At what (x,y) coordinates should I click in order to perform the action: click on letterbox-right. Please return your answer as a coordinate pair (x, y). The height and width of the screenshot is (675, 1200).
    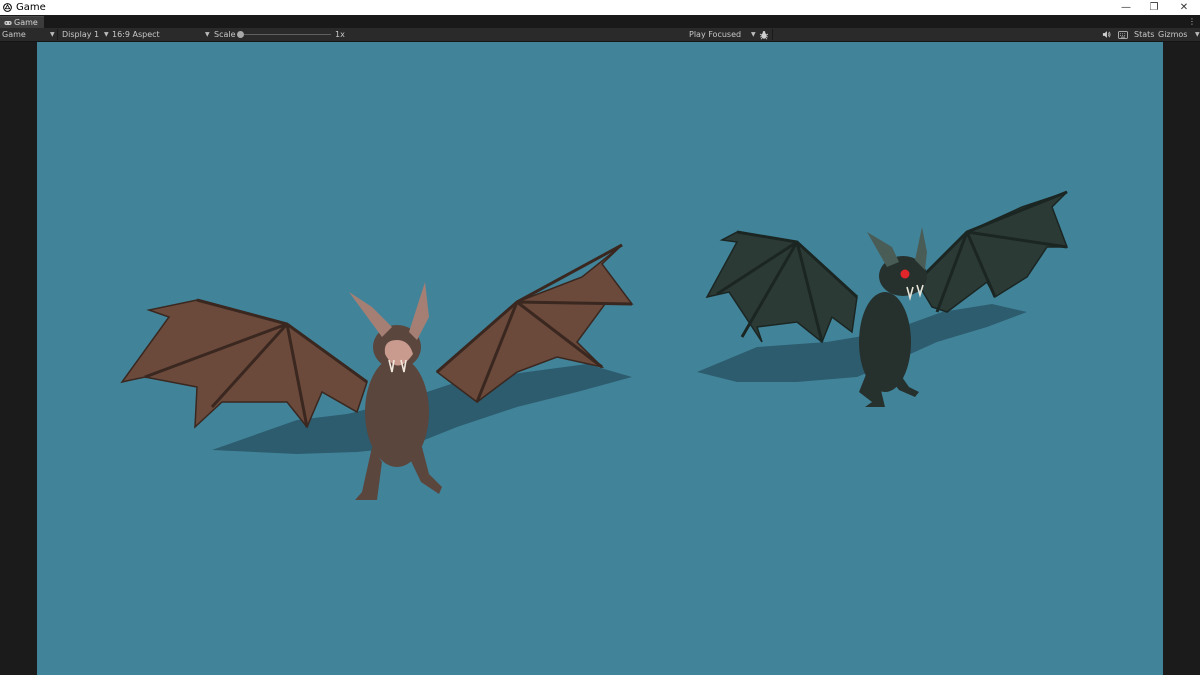
    Looking at the image, I should click on (1181, 358).